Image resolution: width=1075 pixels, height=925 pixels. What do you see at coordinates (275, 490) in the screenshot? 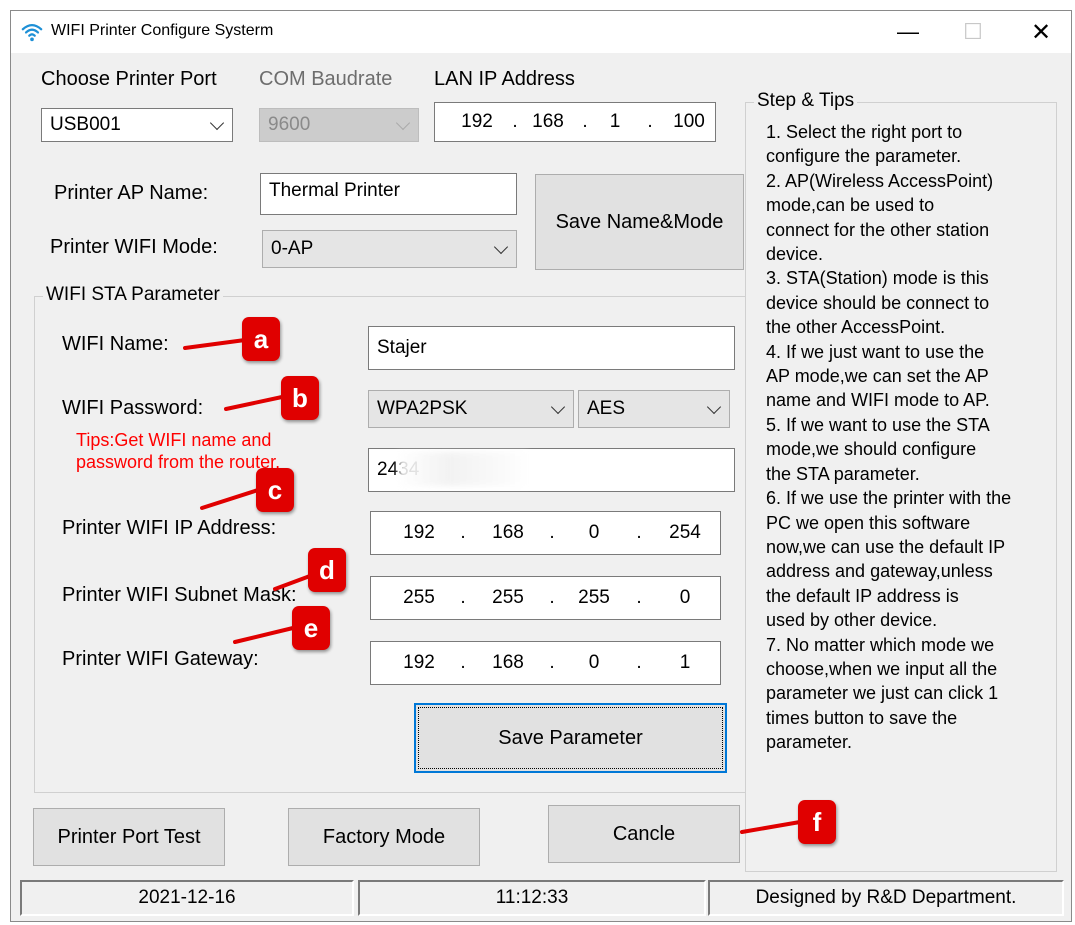
I see `annotation-badge-c: c` at bounding box center [275, 490].